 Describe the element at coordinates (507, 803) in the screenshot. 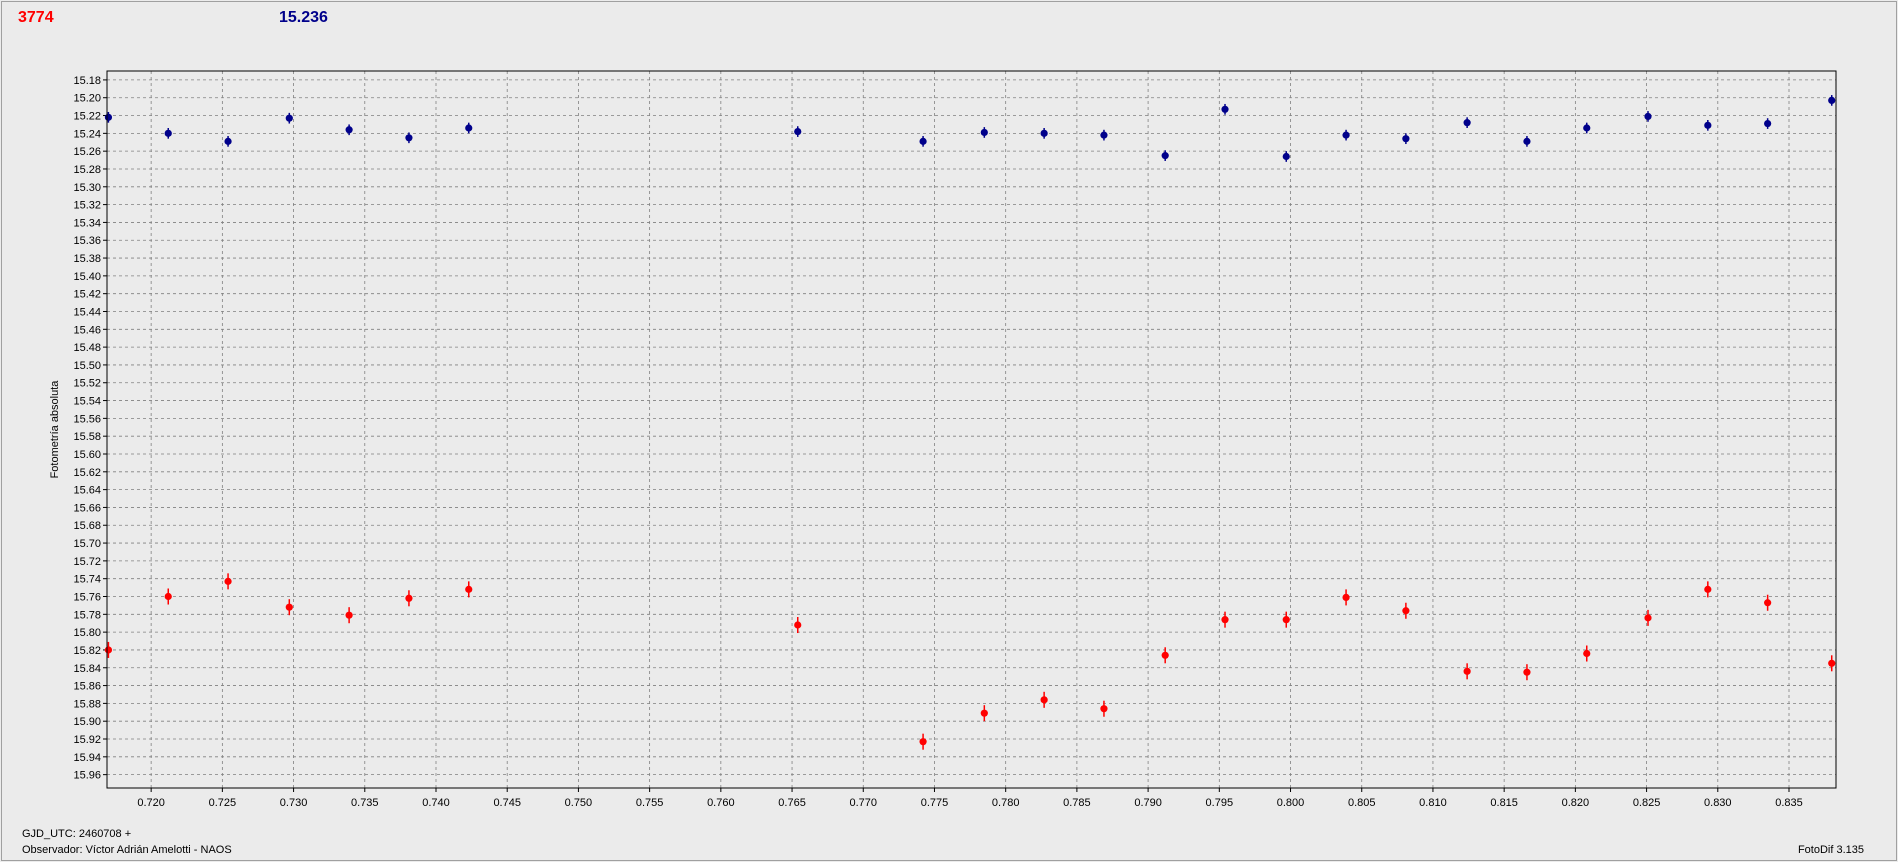

I see `x-tick-label: 0.745` at that location.